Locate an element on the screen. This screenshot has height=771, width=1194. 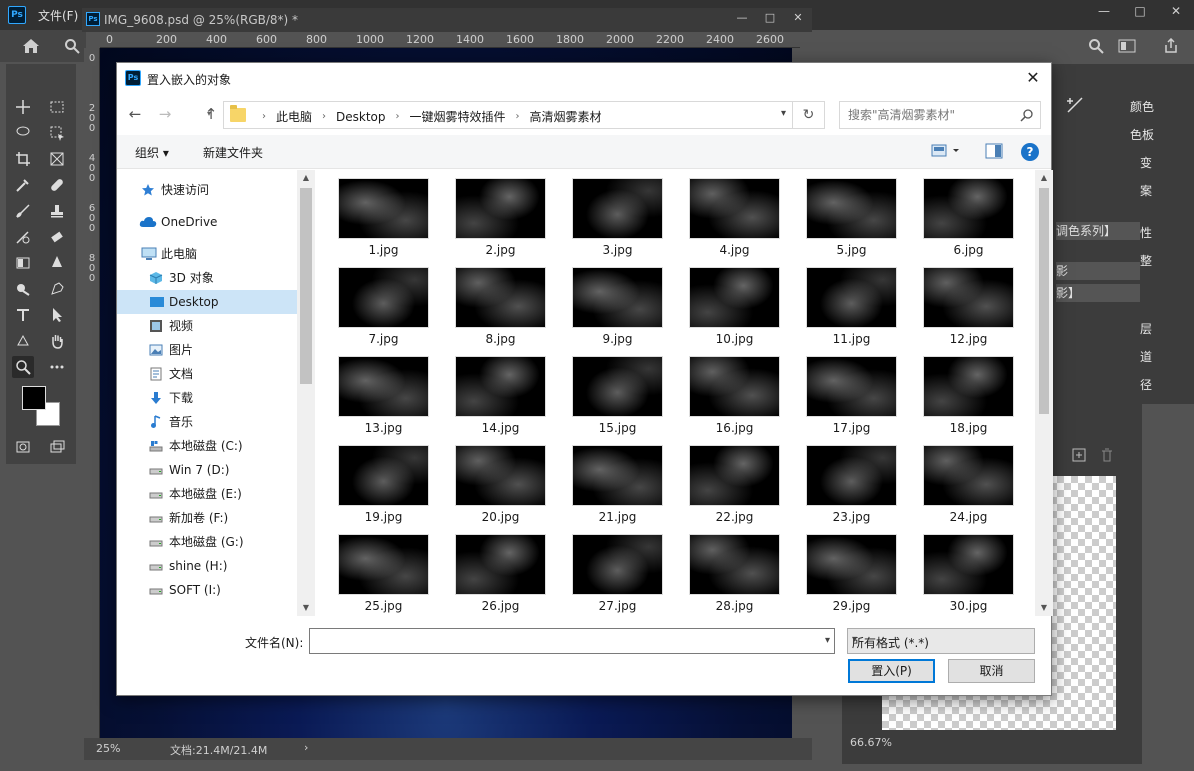
document-close-button: ✕ is located at coordinates (798, 19).